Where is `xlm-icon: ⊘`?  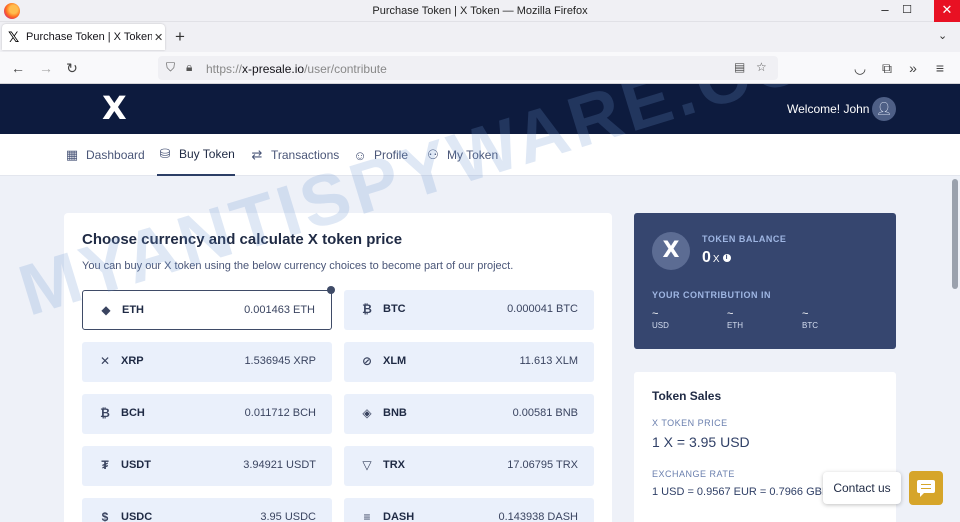 xlm-icon: ⊘ is located at coordinates (367, 361).